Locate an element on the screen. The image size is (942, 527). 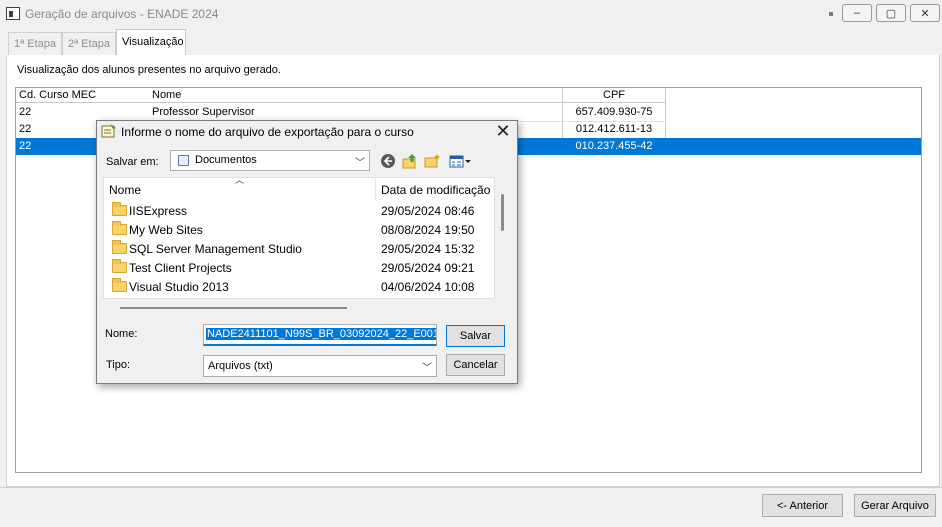
folder-item: My Web Sites 08/08/2024 19:50 is located at coordinates (301, 230).